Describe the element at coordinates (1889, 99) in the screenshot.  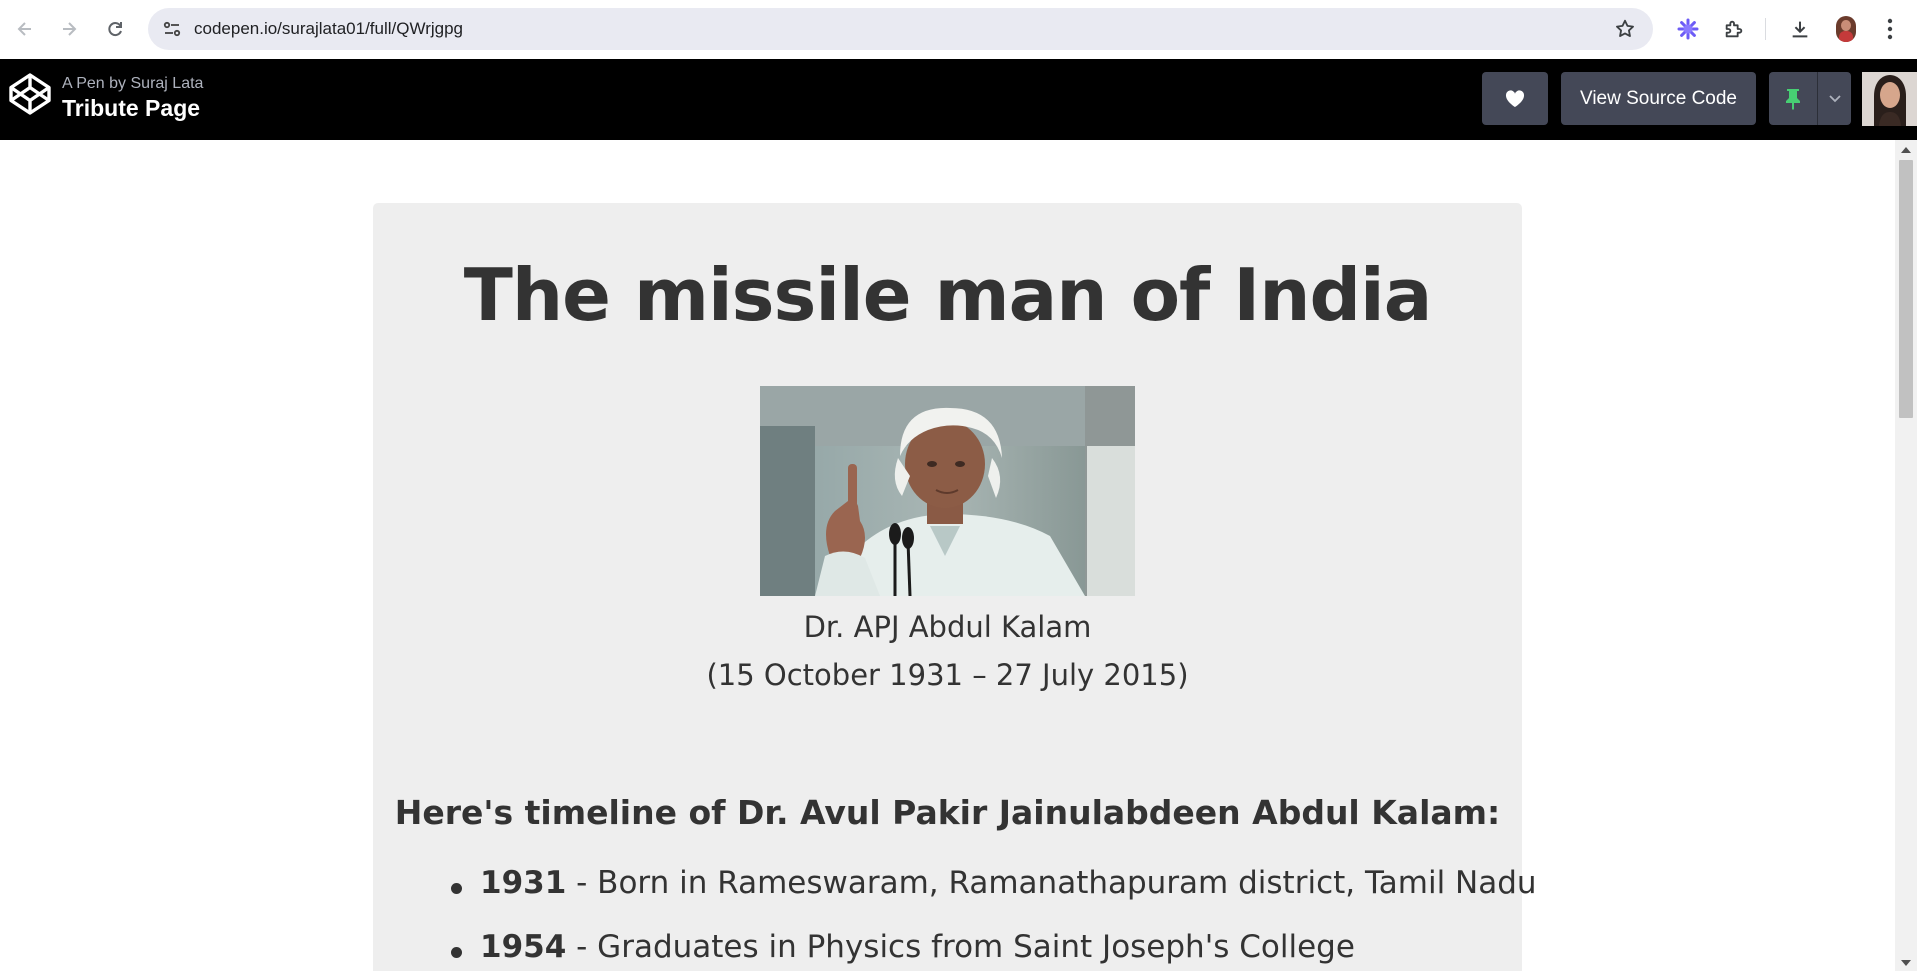
I see `user-avatar` at that location.